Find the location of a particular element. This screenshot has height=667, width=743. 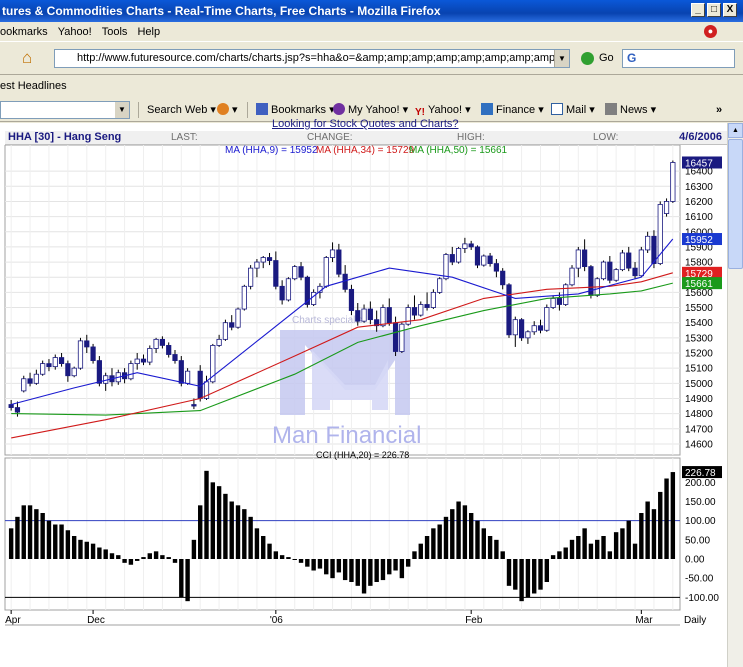

url-dropdown-icon: ▼ is located at coordinates (561, 58).